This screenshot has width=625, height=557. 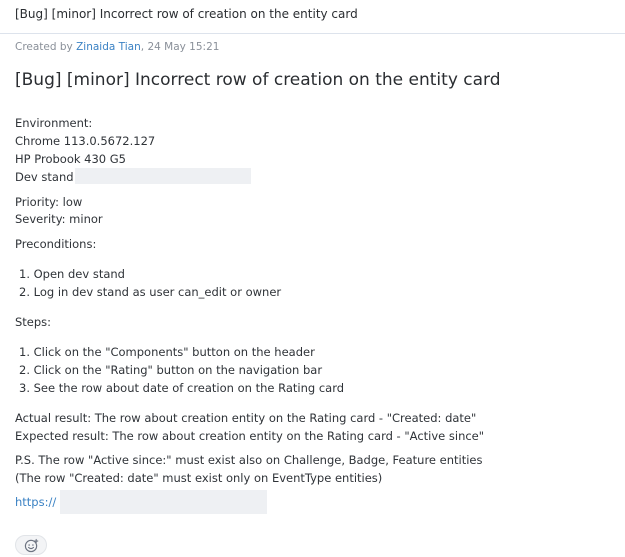 I want to click on redacted-stand-url, so click(x=163, y=176).